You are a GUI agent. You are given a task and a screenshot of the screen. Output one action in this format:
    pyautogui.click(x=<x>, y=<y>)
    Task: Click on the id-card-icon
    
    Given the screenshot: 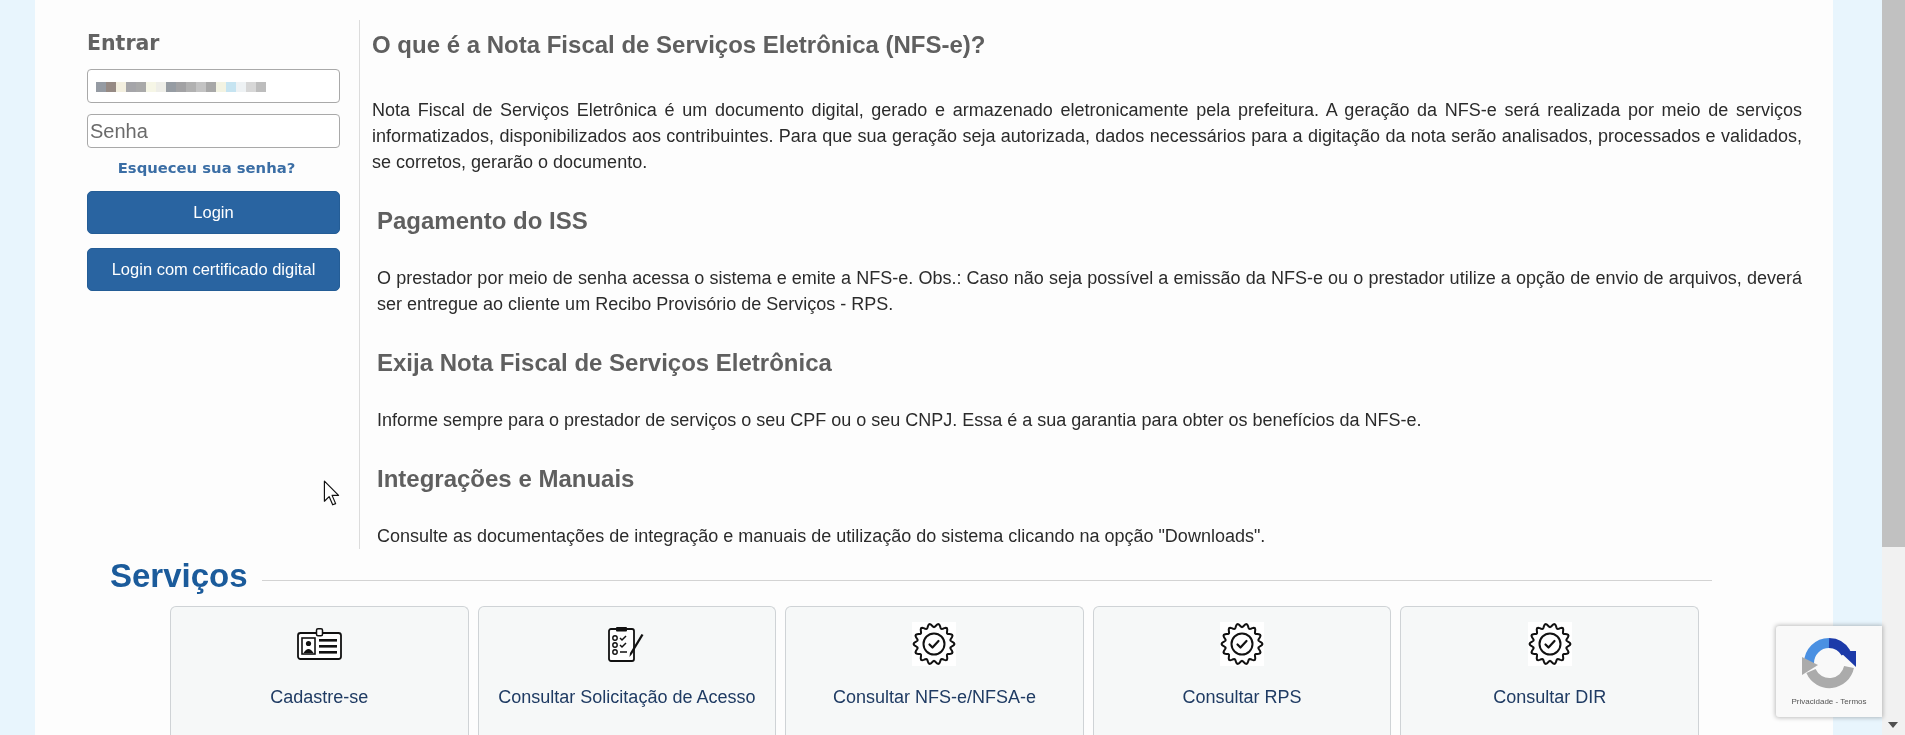 What is the action you would take?
    pyautogui.click(x=319, y=644)
    